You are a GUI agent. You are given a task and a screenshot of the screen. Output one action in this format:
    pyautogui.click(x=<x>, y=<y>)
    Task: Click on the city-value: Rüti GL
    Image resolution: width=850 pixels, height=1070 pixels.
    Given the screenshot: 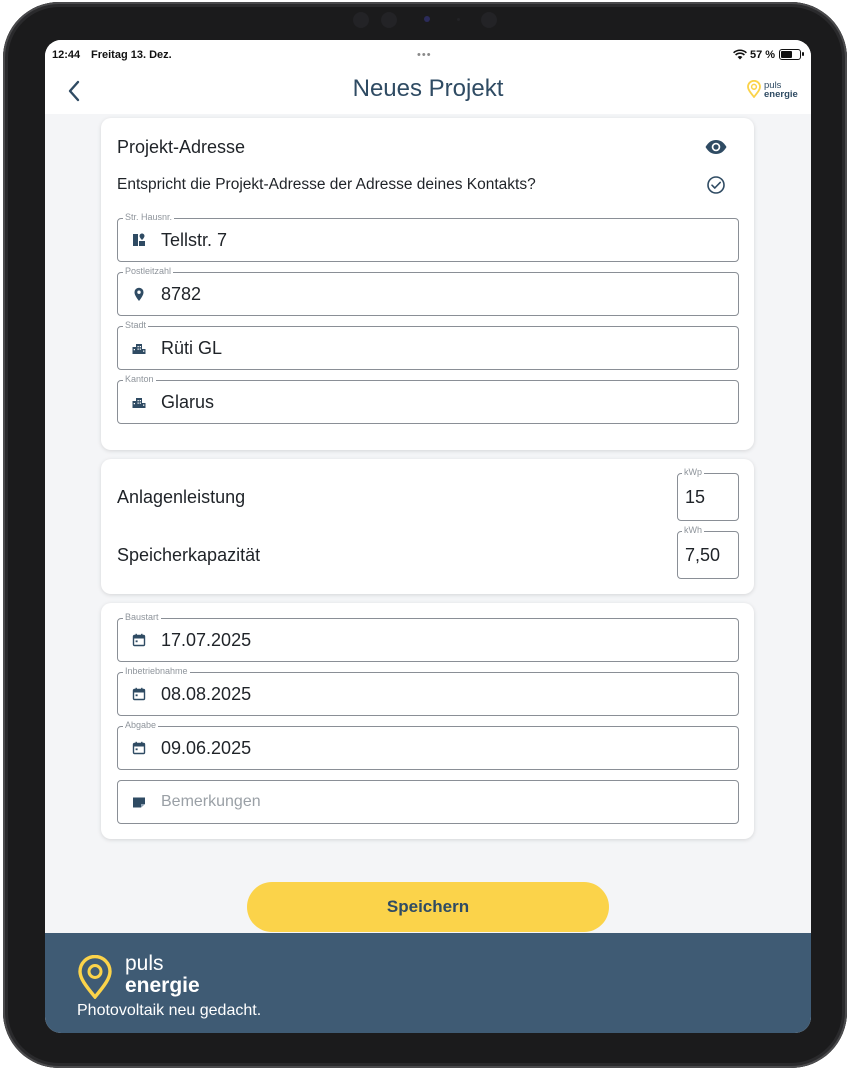 What is the action you would take?
    pyautogui.click(x=192, y=348)
    